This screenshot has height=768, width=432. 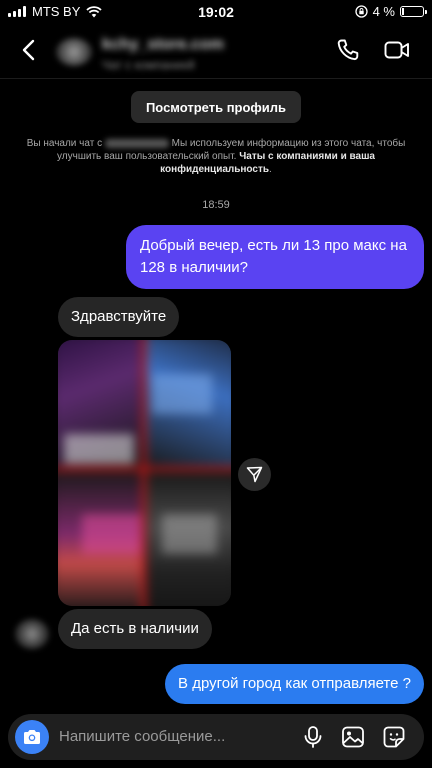 What do you see at coordinates (119, 317) in the screenshot?
I see `incoming-message: Здравствуйте` at bounding box center [119, 317].